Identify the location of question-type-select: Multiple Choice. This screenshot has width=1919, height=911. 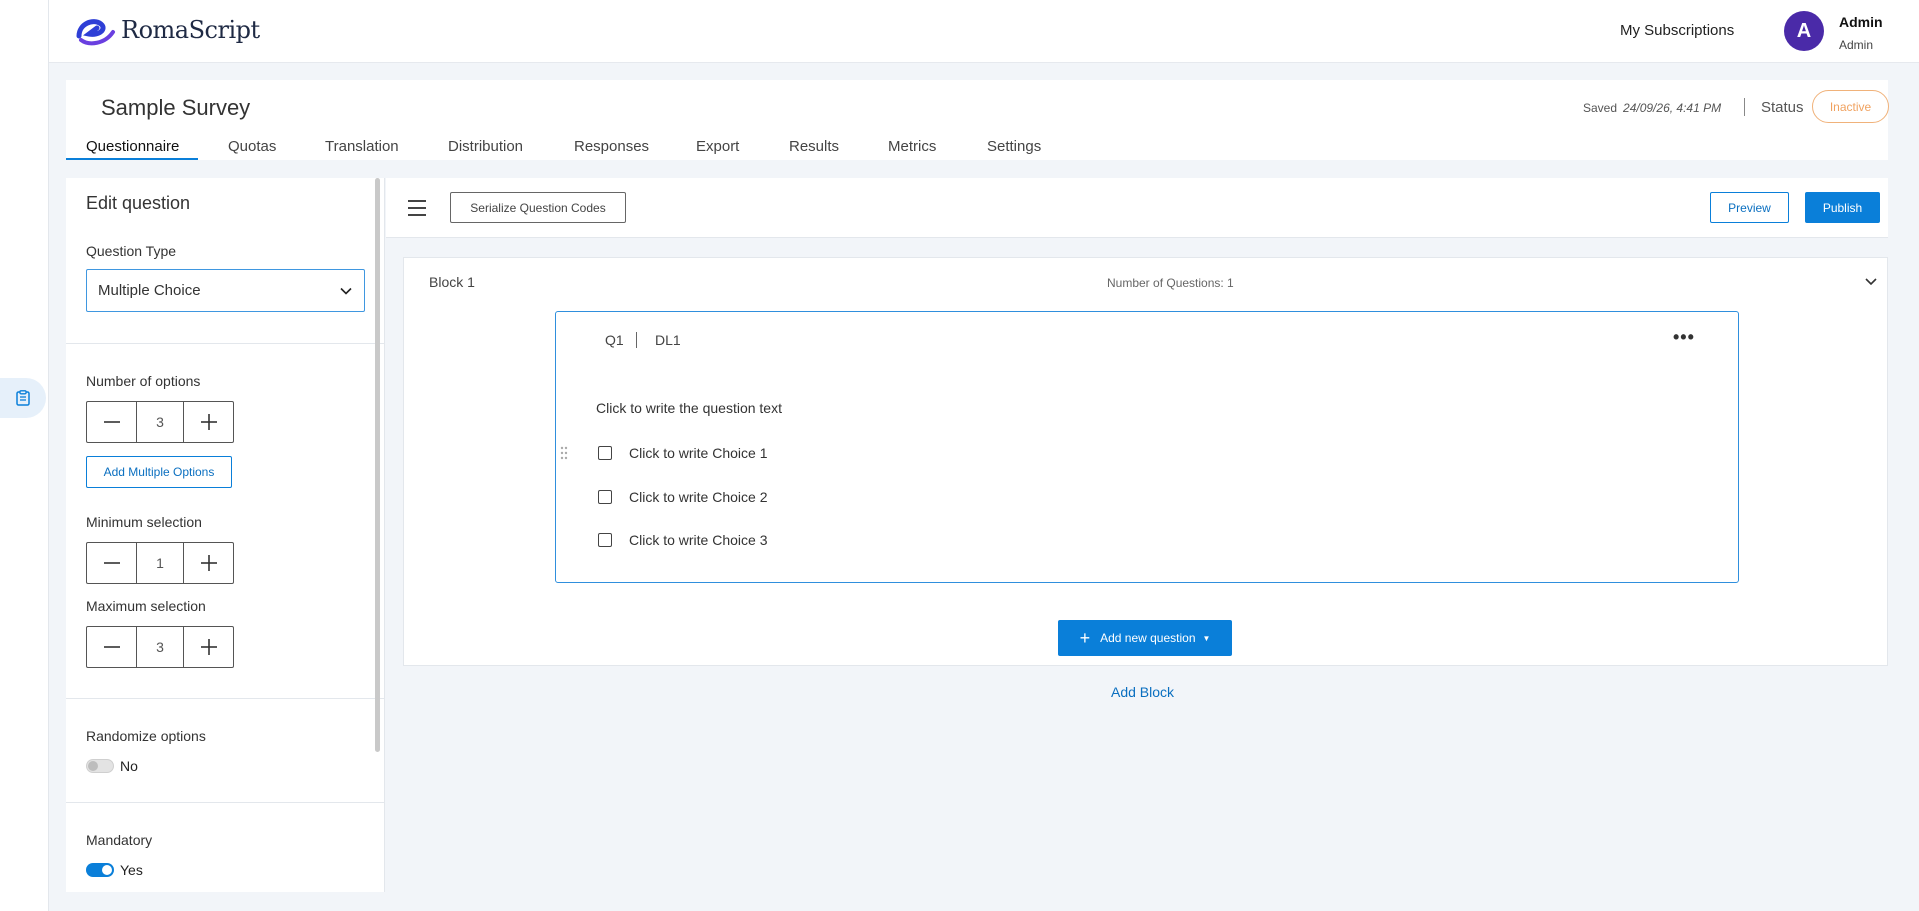
(225, 290).